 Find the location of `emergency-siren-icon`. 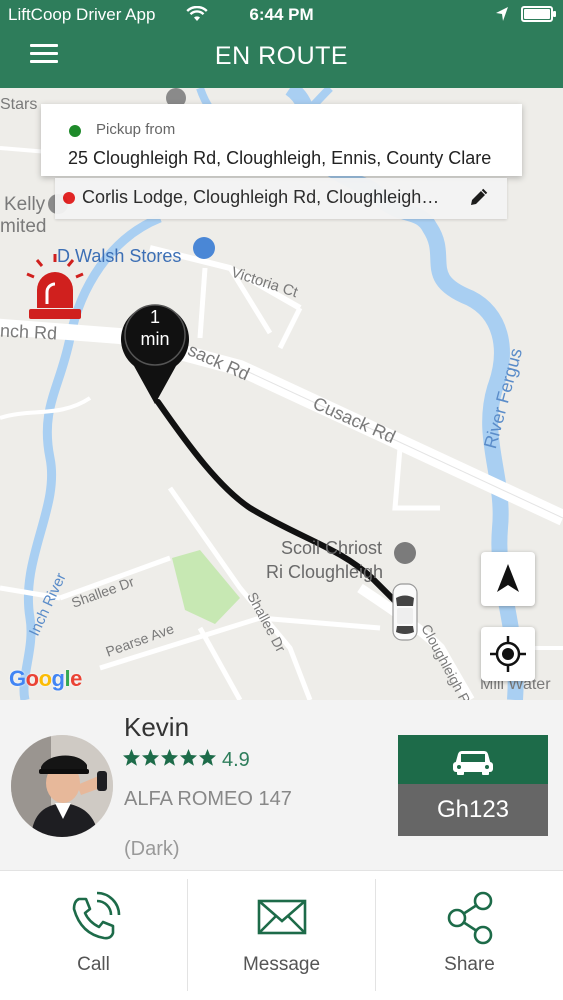

emergency-siren-icon is located at coordinates (55, 287).